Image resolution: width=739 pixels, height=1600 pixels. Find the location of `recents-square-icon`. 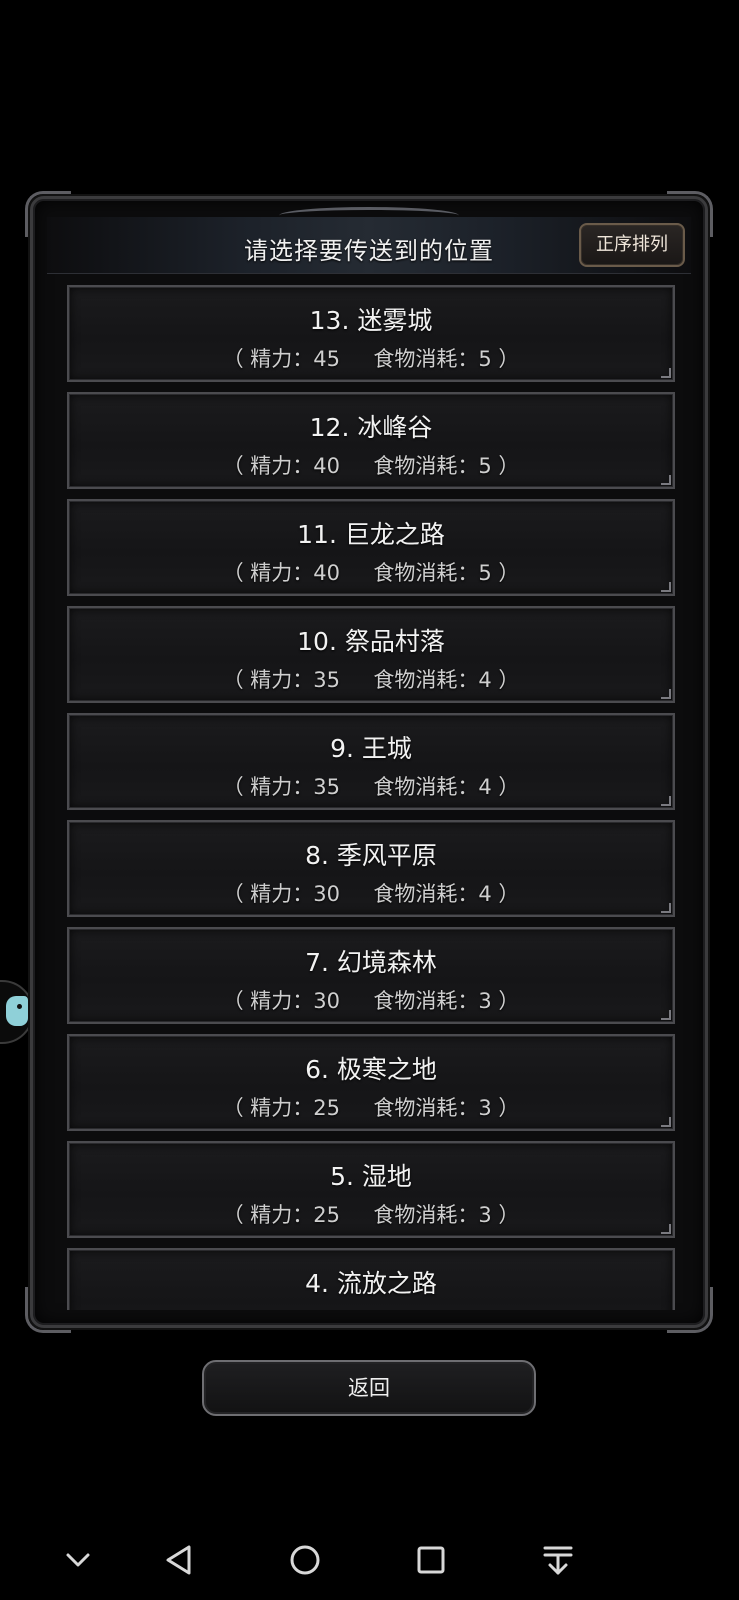

recents-square-icon is located at coordinates (431, 1560).